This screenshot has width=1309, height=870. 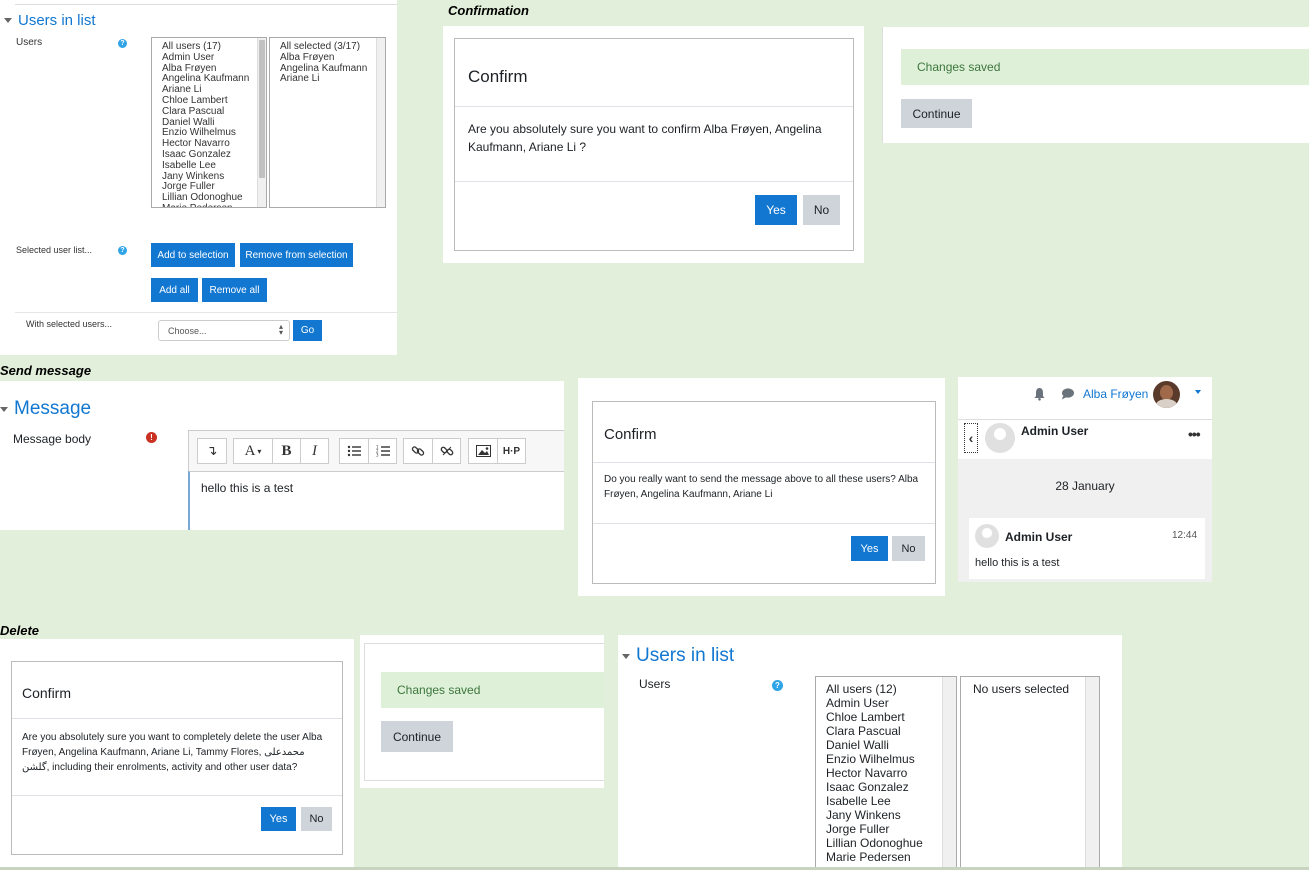 I want to click on toolbar-group-style: A ▾ B I, so click(x=281, y=451).